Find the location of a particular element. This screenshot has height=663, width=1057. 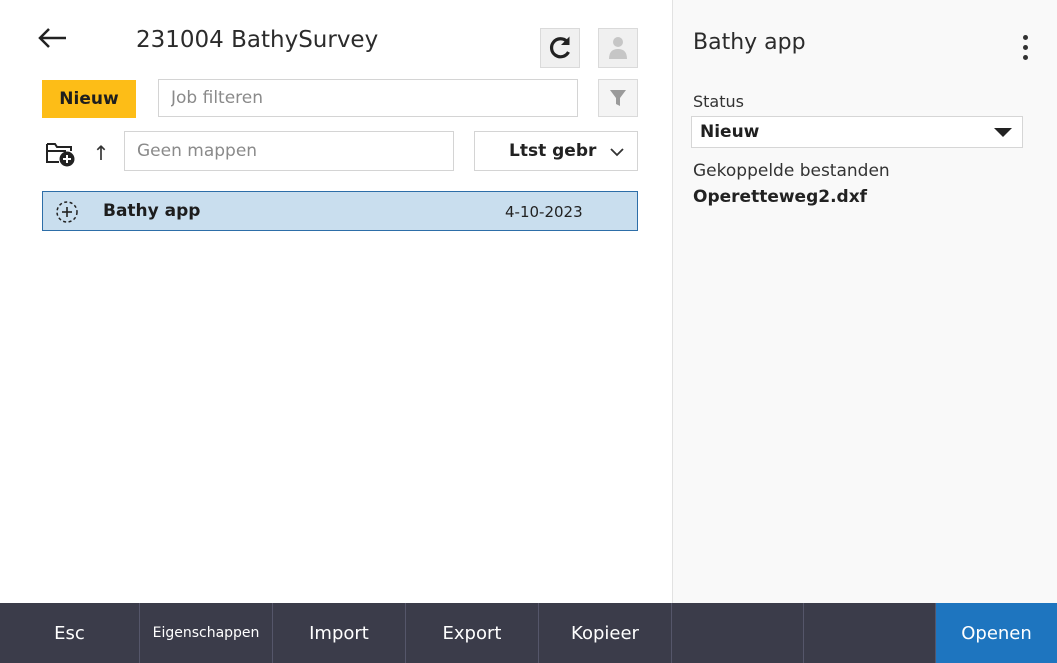

arrow-left-icon is located at coordinates (52, 38).